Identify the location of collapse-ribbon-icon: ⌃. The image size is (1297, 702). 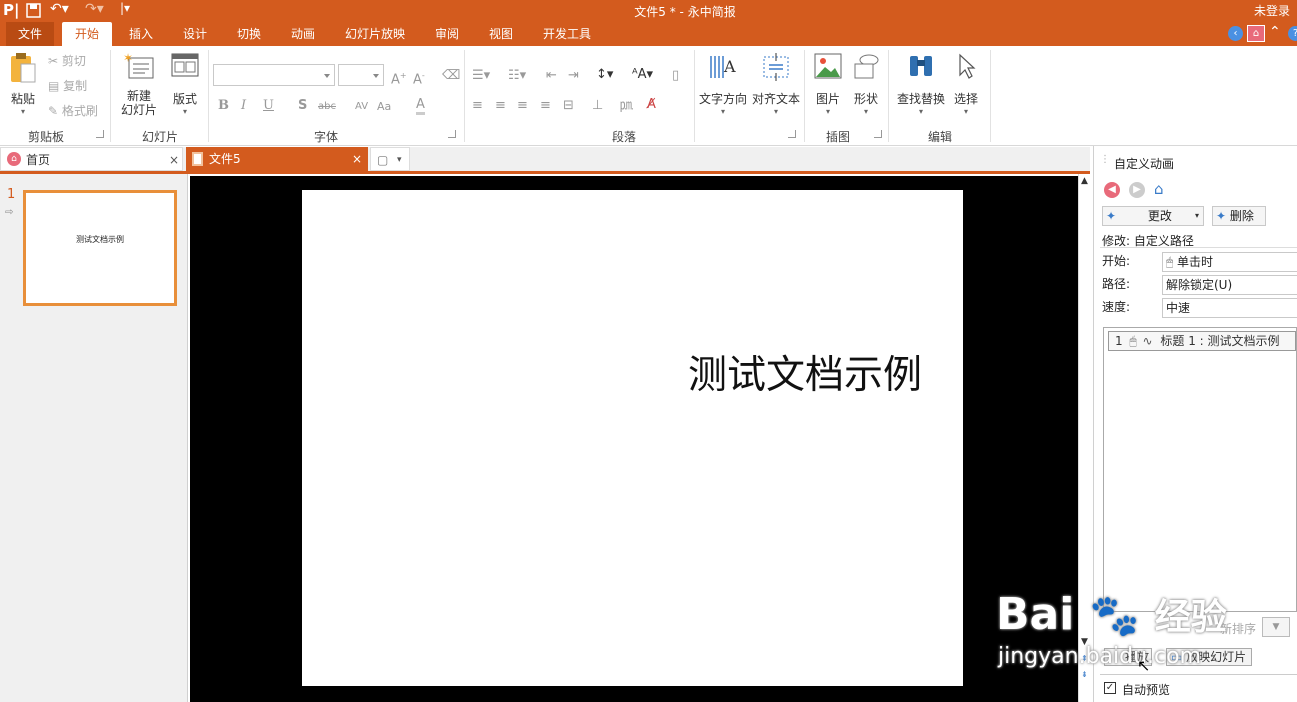
(1275, 32).